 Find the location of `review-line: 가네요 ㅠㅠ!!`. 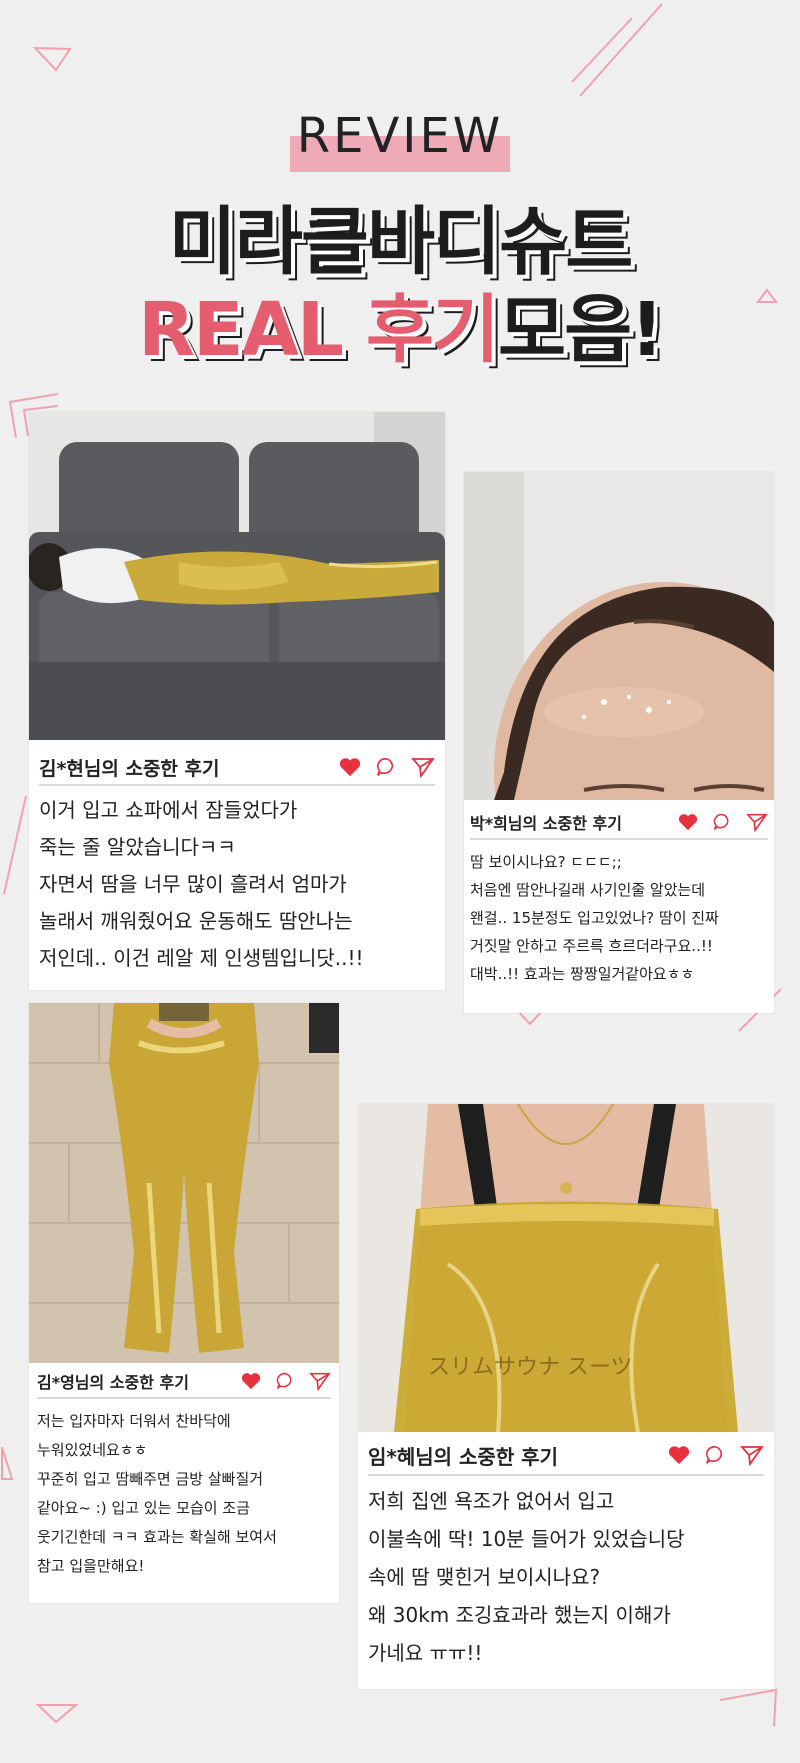

review-line: 가네요 ㅠㅠ!! is located at coordinates (425, 1653).